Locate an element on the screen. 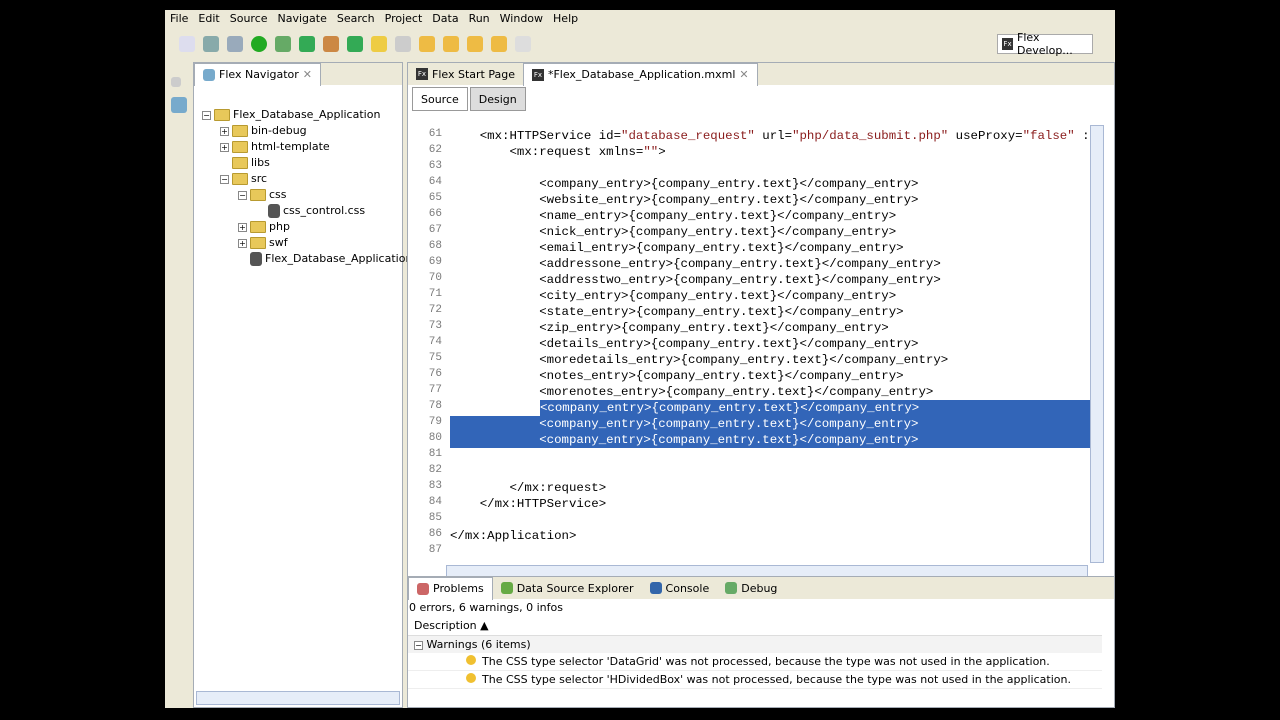  description-column-header: Description ▲ is located at coordinates (755, 626).